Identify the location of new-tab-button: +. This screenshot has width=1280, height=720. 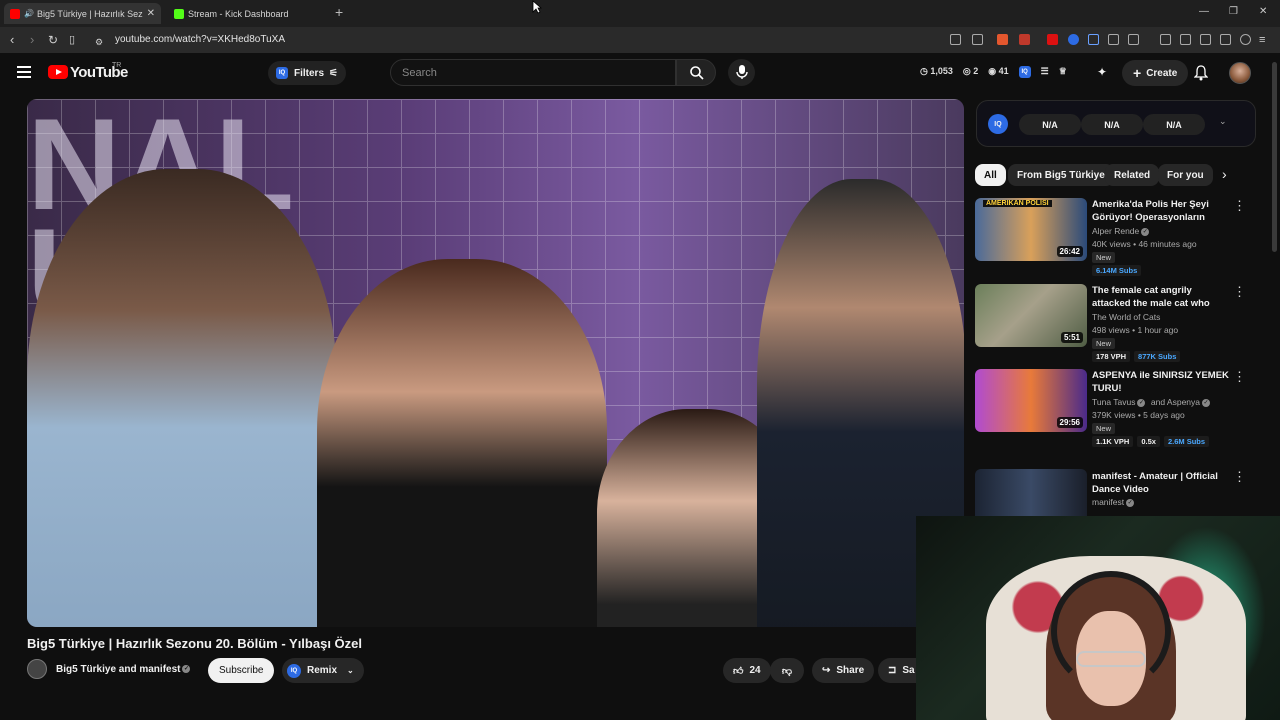
(339, 12).